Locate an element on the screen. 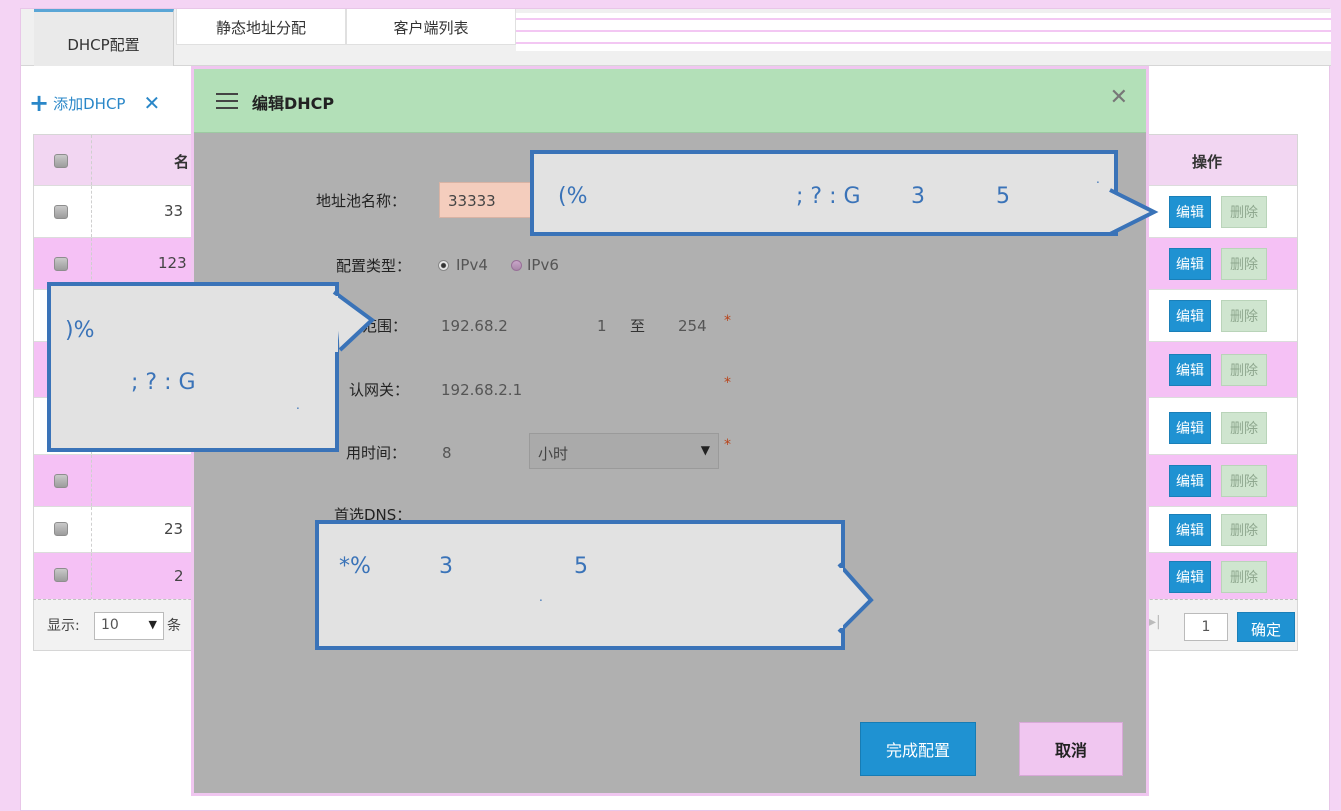 Image resolution: width=1341 pixels, height=811 pixels. modal-title: 编辑DHCP is located at coordinates (293, 103).